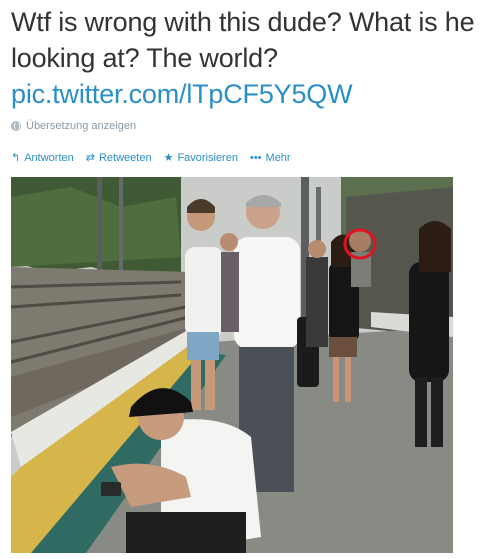 The width and height of the screenshot is (499, 559). What do you see at coordinates (255, 157) in the screenshot?
I see `more-icon: •••` at bounding box center [255, 157].